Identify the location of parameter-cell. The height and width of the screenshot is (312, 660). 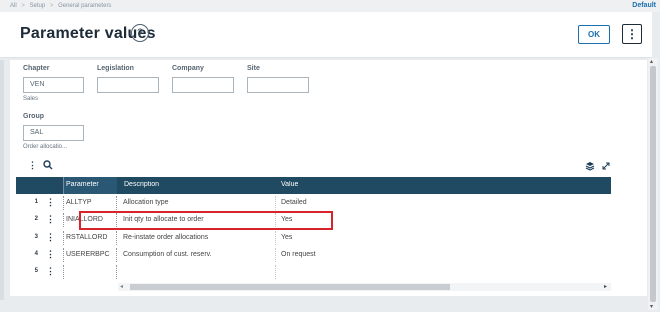
(90, 272).